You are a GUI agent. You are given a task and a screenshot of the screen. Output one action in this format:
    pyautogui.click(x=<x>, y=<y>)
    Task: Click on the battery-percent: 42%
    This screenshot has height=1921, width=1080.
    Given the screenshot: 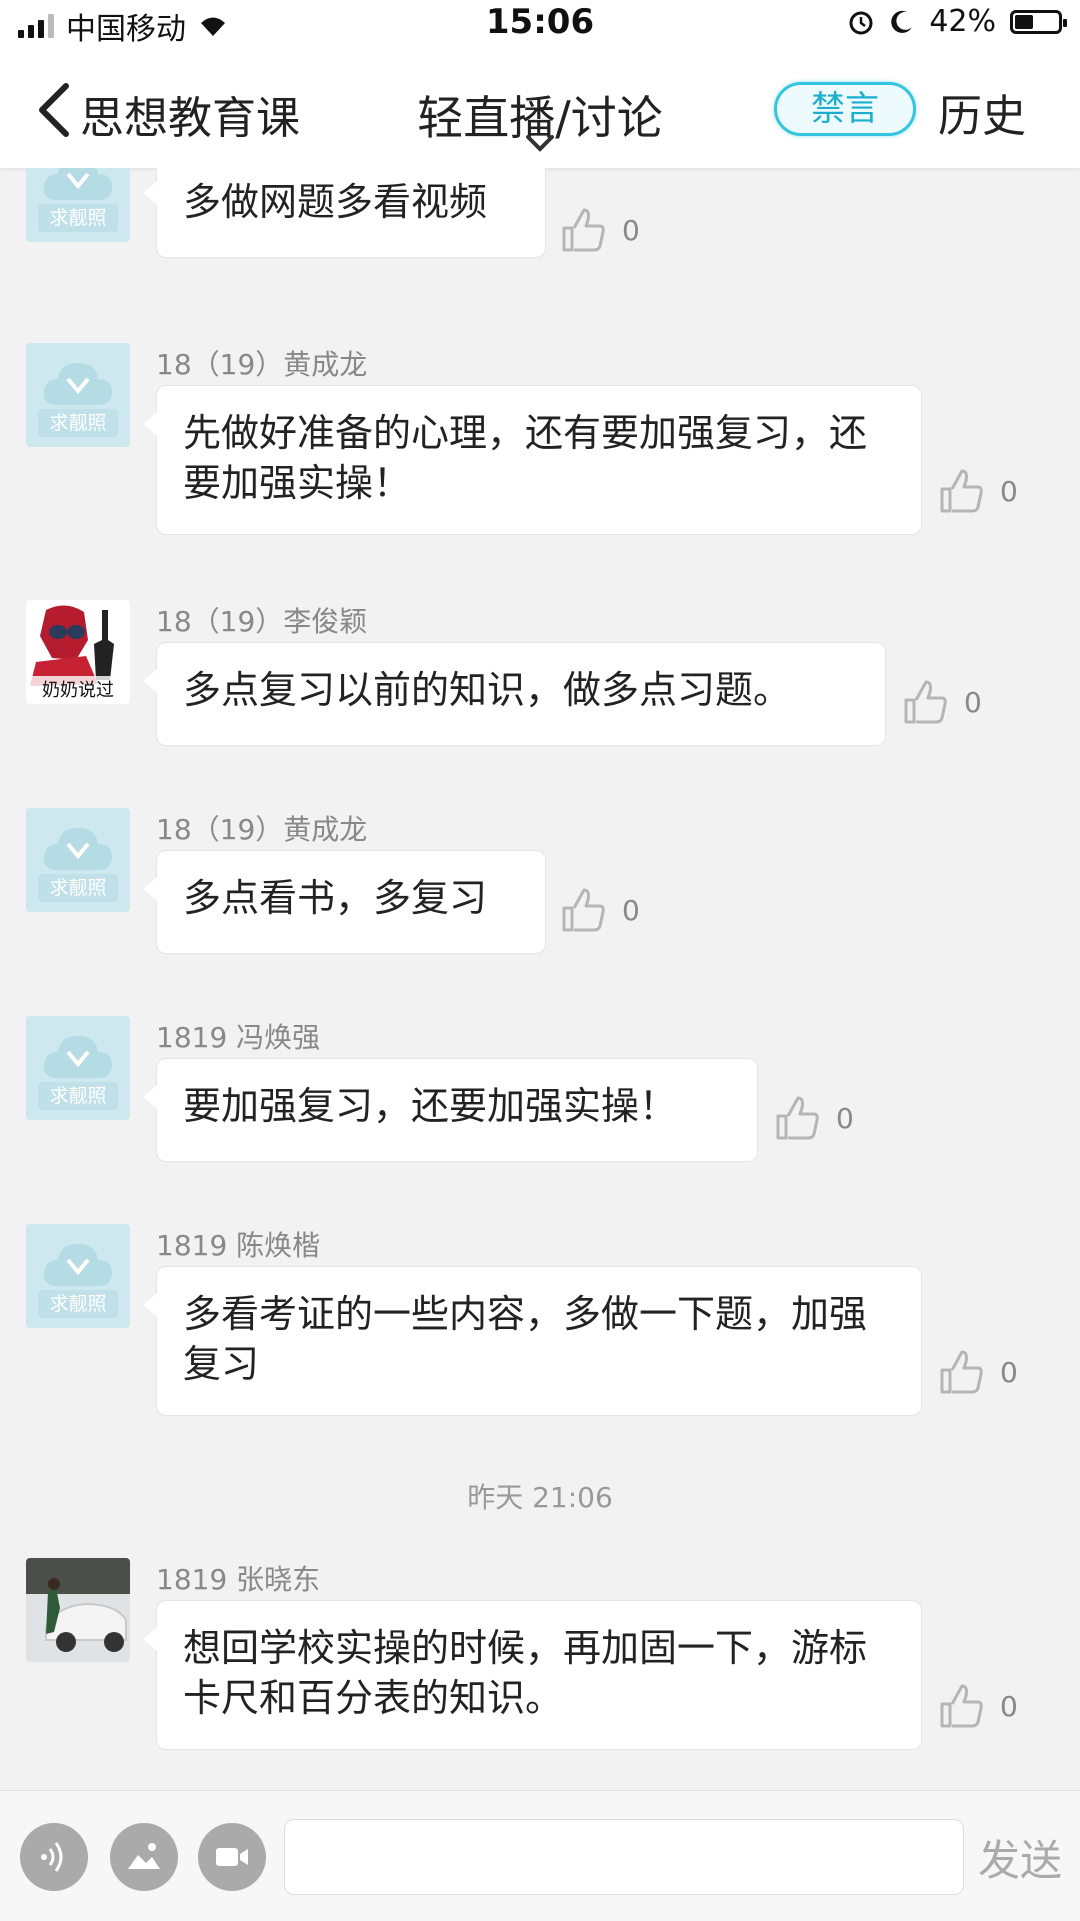 What is the action you would take?
    pyautogui.click(x=962, y=21)
    